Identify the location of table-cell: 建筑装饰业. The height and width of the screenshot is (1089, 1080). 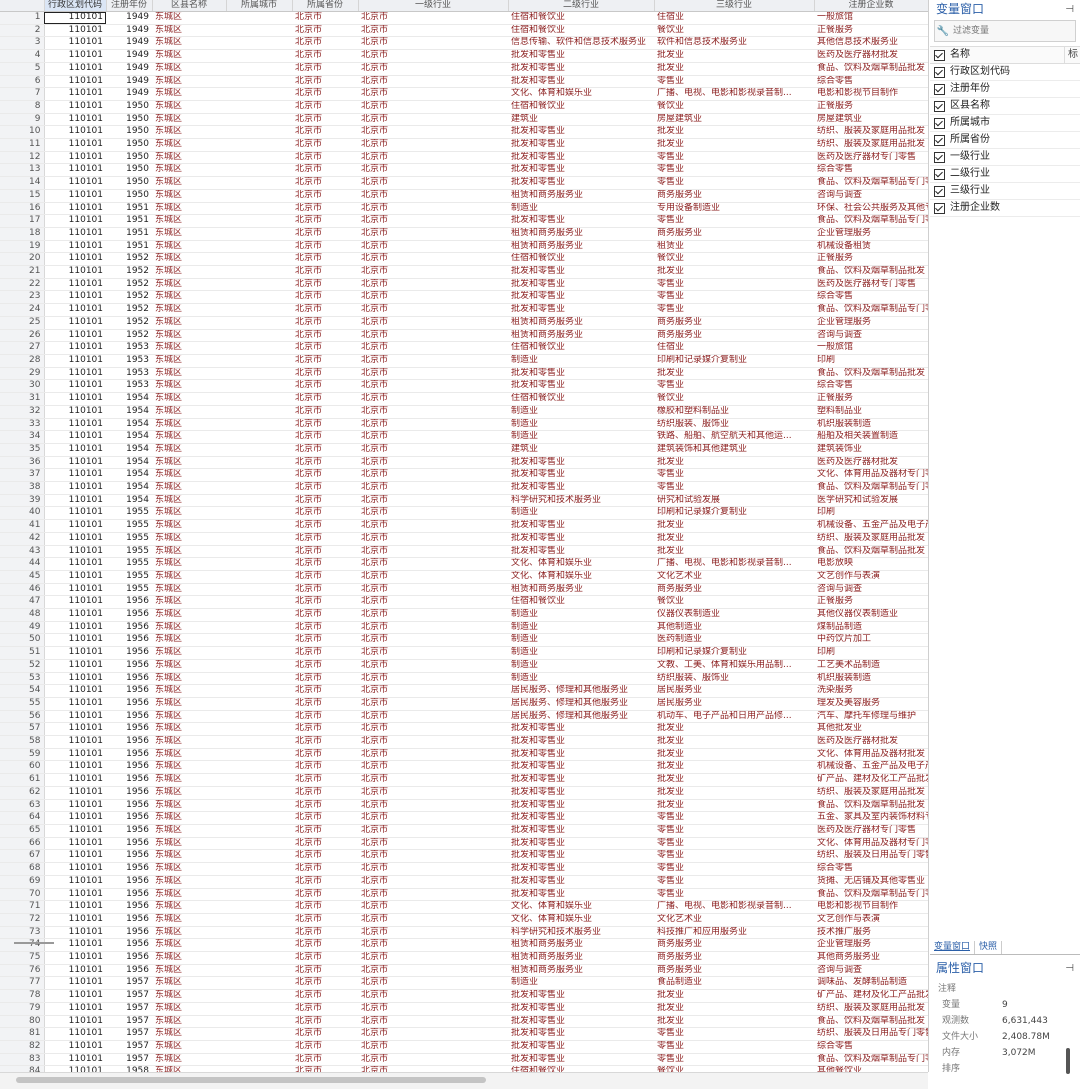
(871, 450).